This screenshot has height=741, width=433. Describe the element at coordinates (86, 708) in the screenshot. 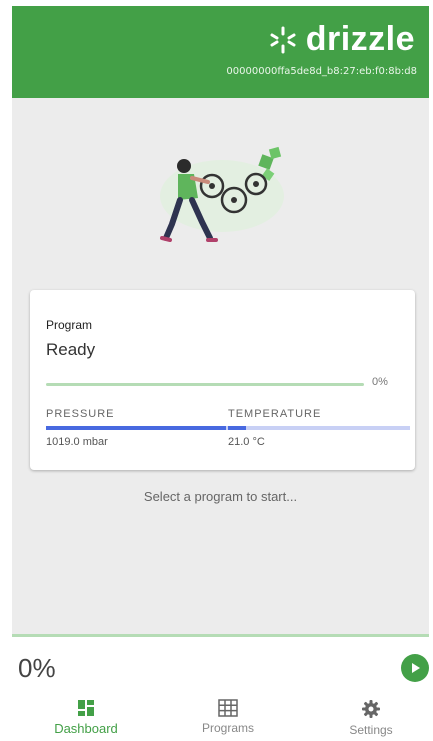

I see `dashboard-icon` at that location.